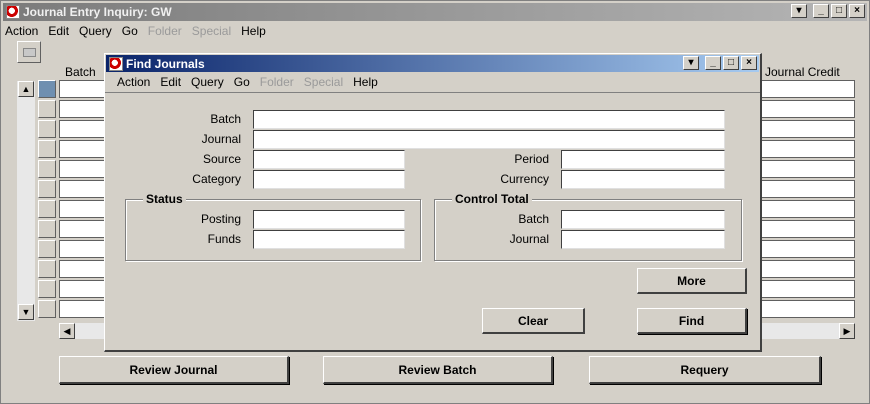 This screenshot has height=404, width=870. Describe the element at coordinates (799, 11) in the screenshot. I see `window-menu-icon: ▾` at that location.